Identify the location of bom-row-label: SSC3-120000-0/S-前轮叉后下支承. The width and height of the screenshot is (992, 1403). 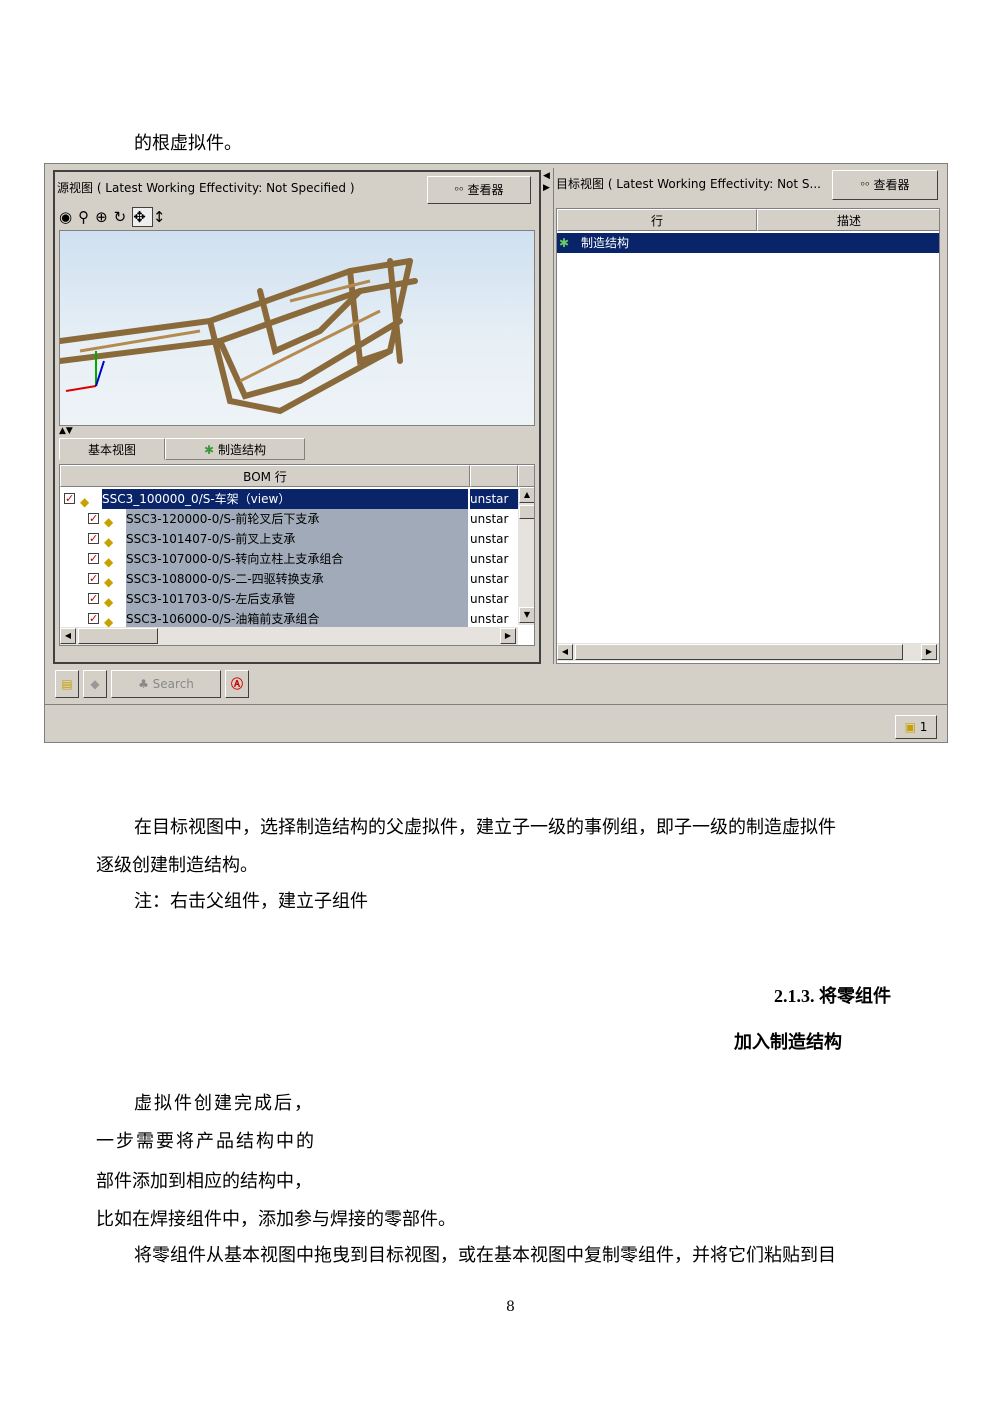
(297, 519).